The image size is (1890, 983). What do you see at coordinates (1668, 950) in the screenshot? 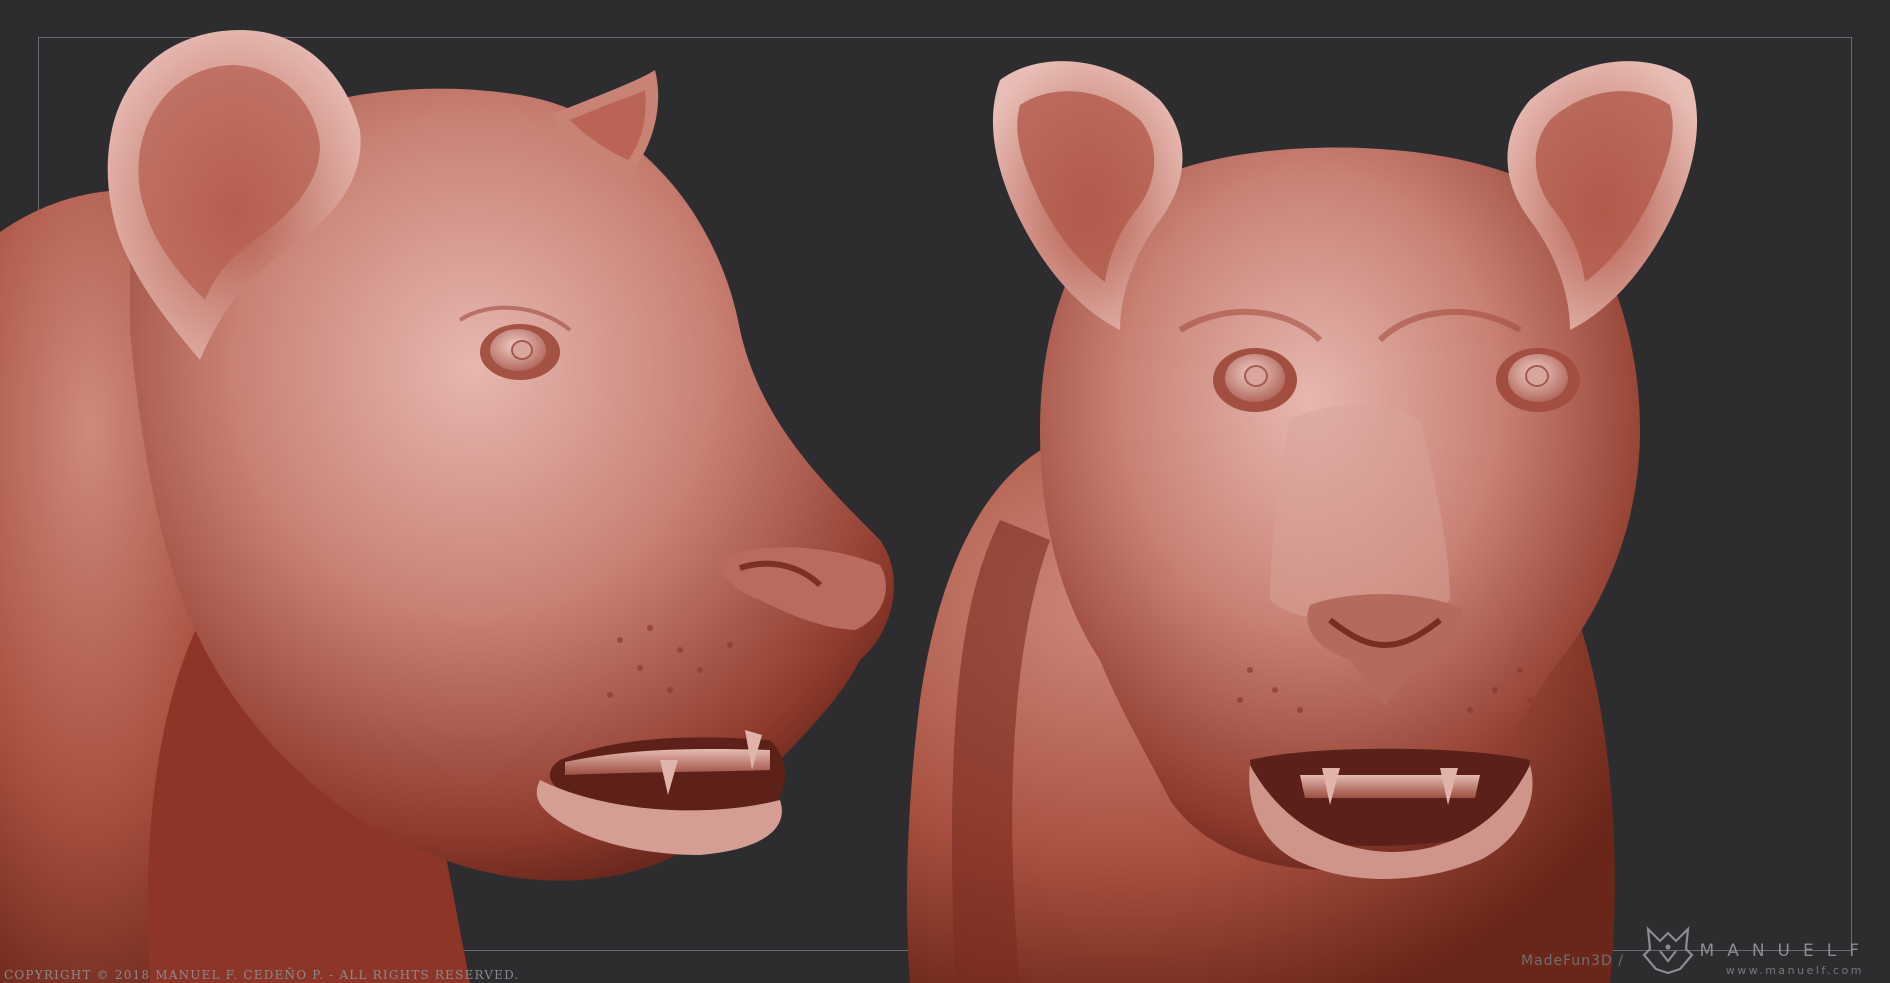
I see `manuelf-emblem-icon` at bounding box center [1668, 950].